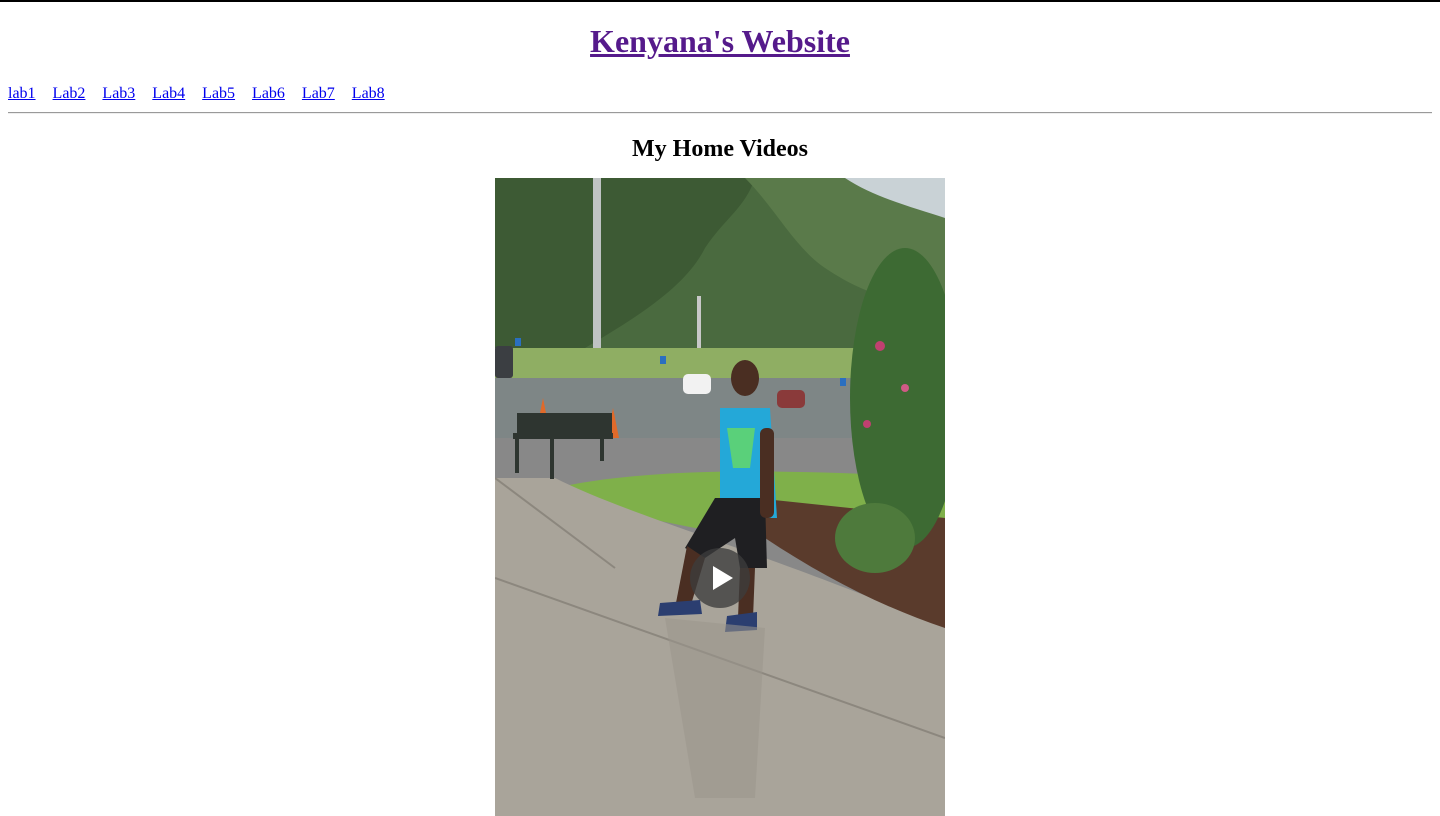 The width and height of the screenshot is (1440, 816). Describe the element at coordinates (168, 93) in the screenshot. I see `nav-link-lab4: Lab4` at that location.